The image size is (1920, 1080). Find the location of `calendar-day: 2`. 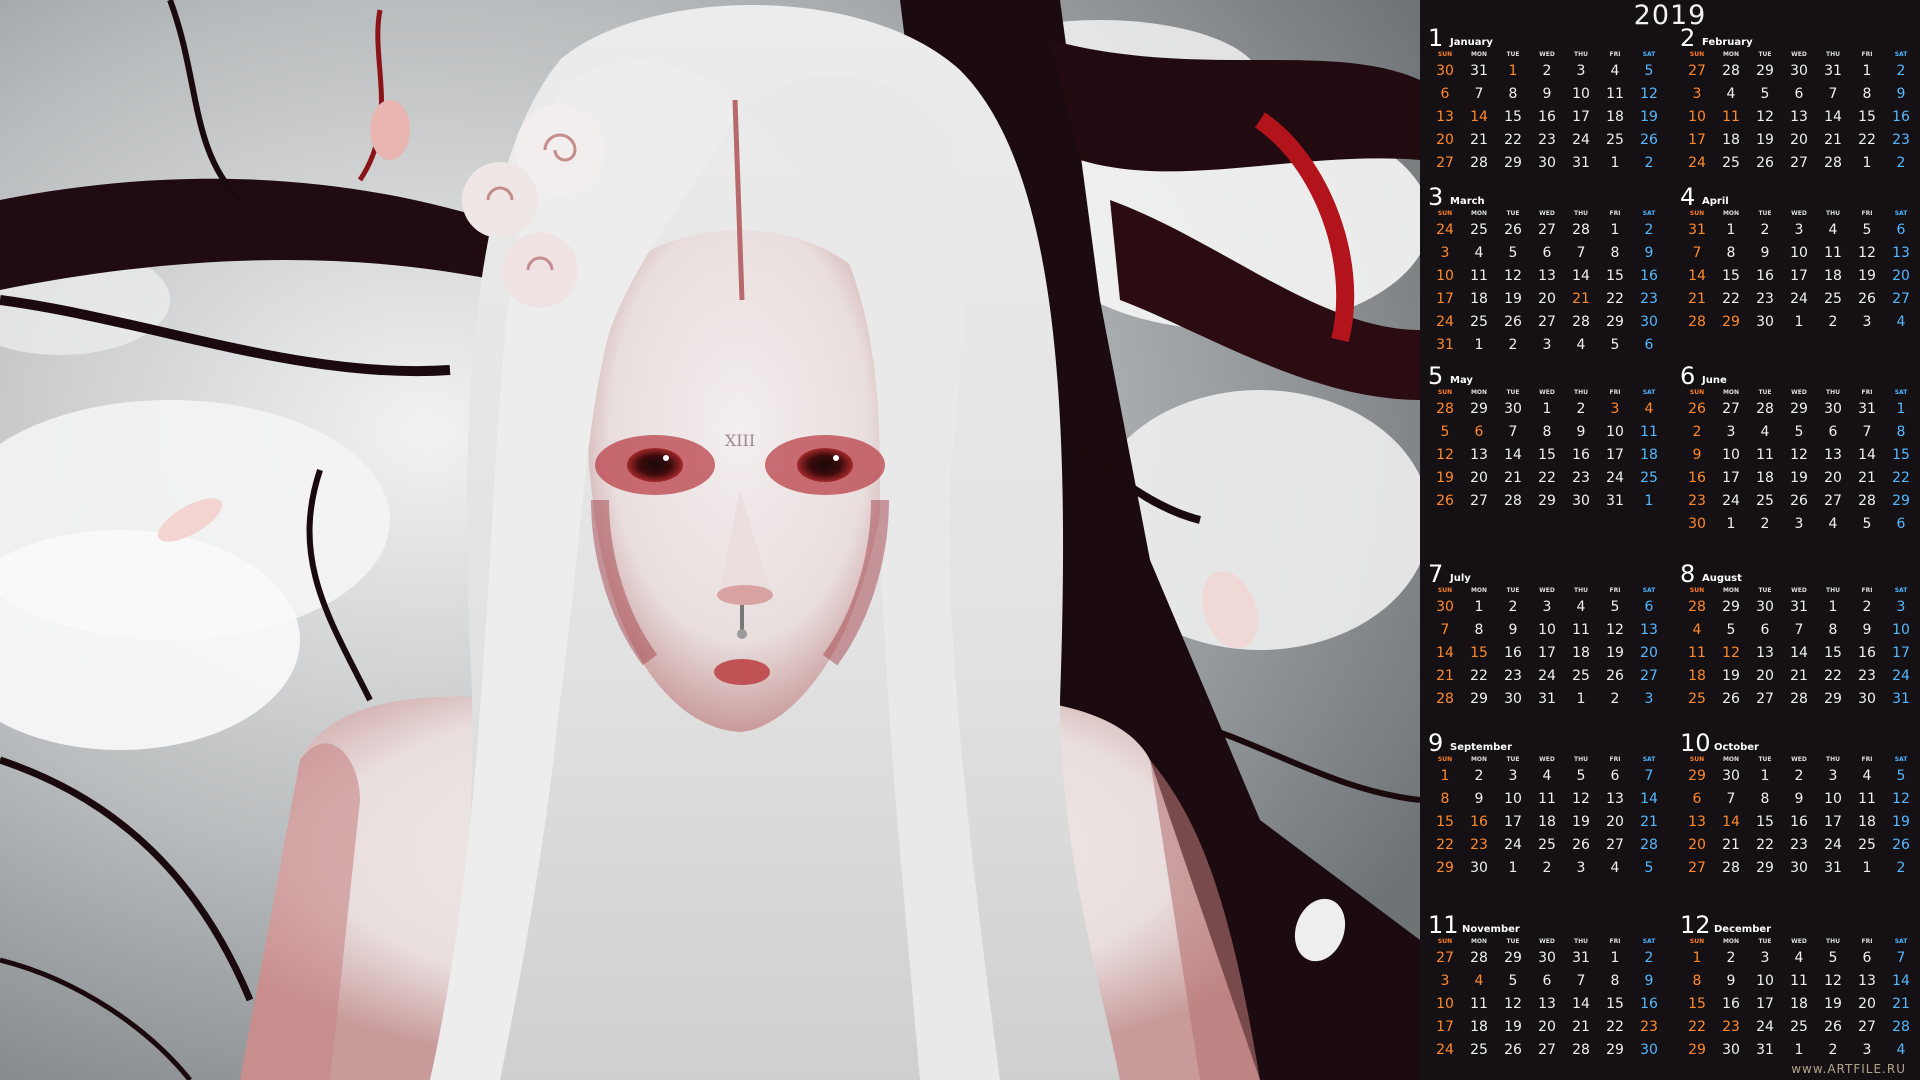

calendar-day: 2 is located at coordinates (1867, 607).